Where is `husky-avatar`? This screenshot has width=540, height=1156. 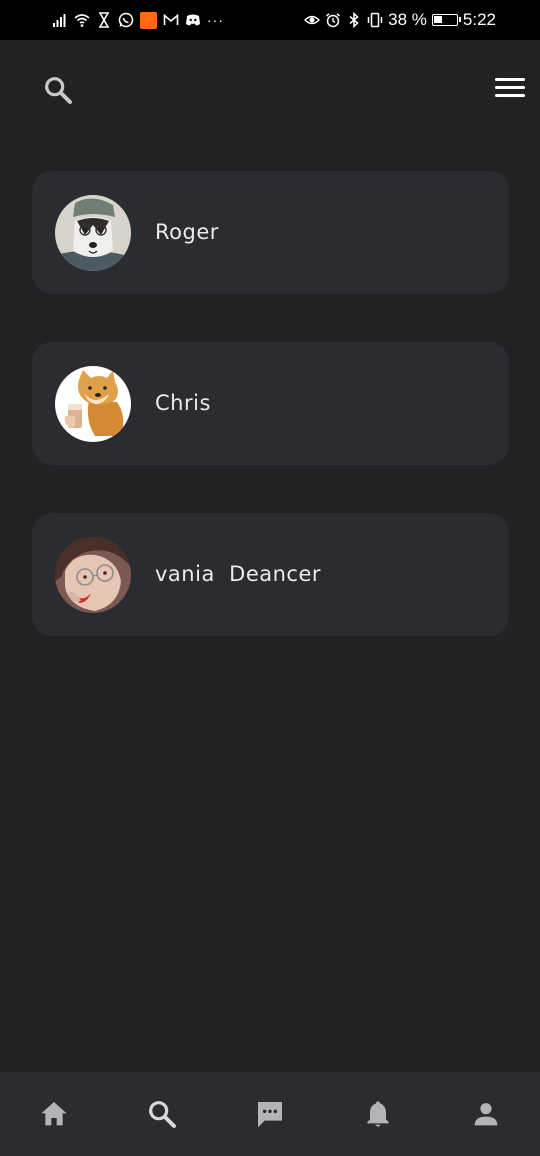
husky-avatar is located at coordinates (93, 233).